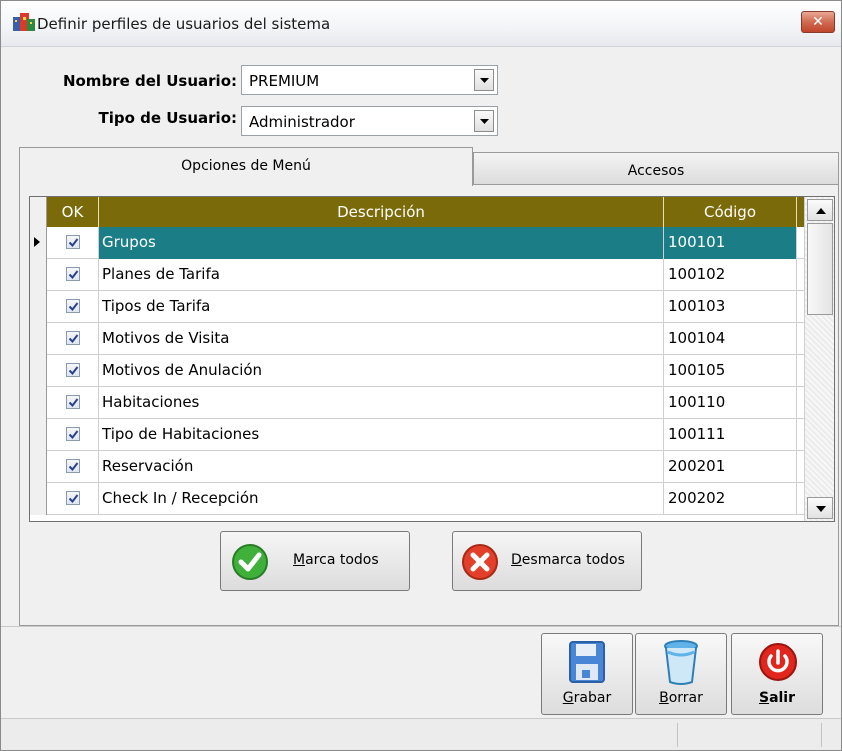 The height and width of the screenshot is (751, 842). I want to click on description-cell: Tipo de Habitaciones, so click(381, 435).